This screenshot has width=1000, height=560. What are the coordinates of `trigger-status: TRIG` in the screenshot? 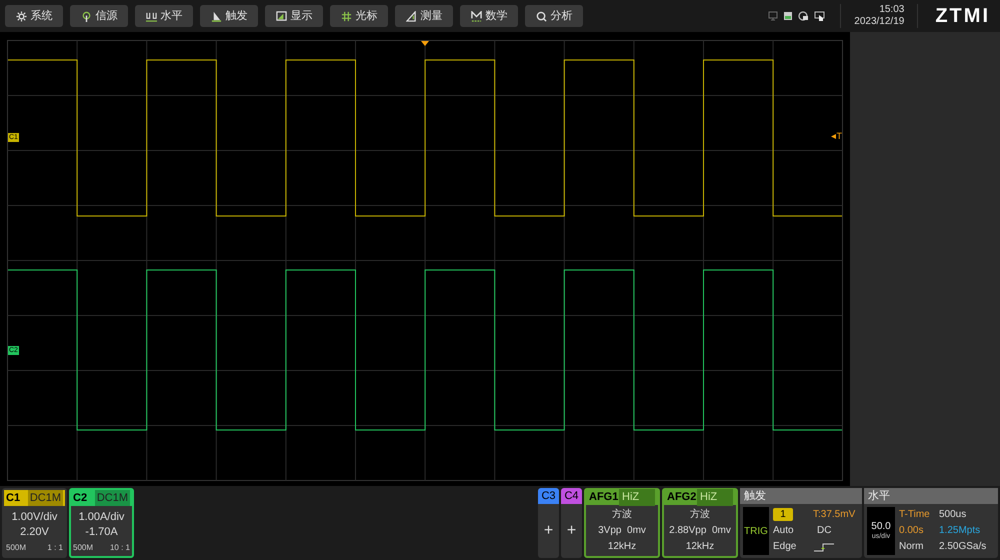 It's located at (756, 531).